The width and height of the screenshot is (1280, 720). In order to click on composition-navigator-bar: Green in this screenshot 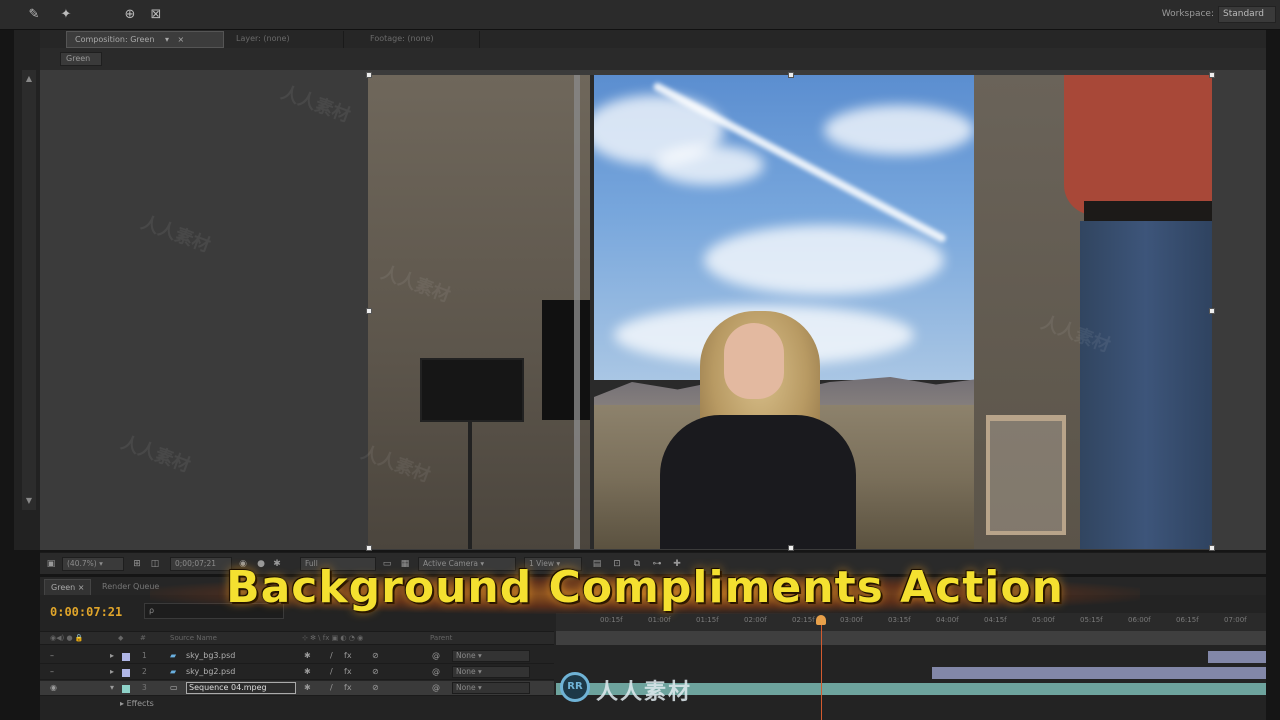, I will do `click(653, 59)`.